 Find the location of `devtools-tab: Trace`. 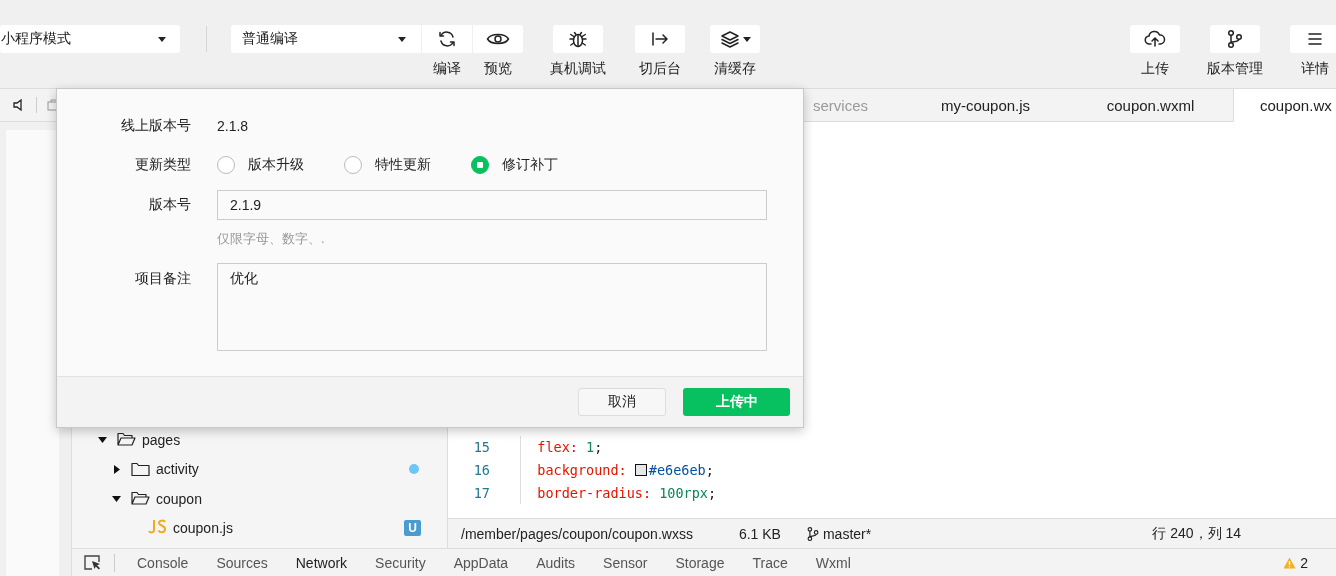

devtools-tab: Trace is located at coordinates (770, 562).